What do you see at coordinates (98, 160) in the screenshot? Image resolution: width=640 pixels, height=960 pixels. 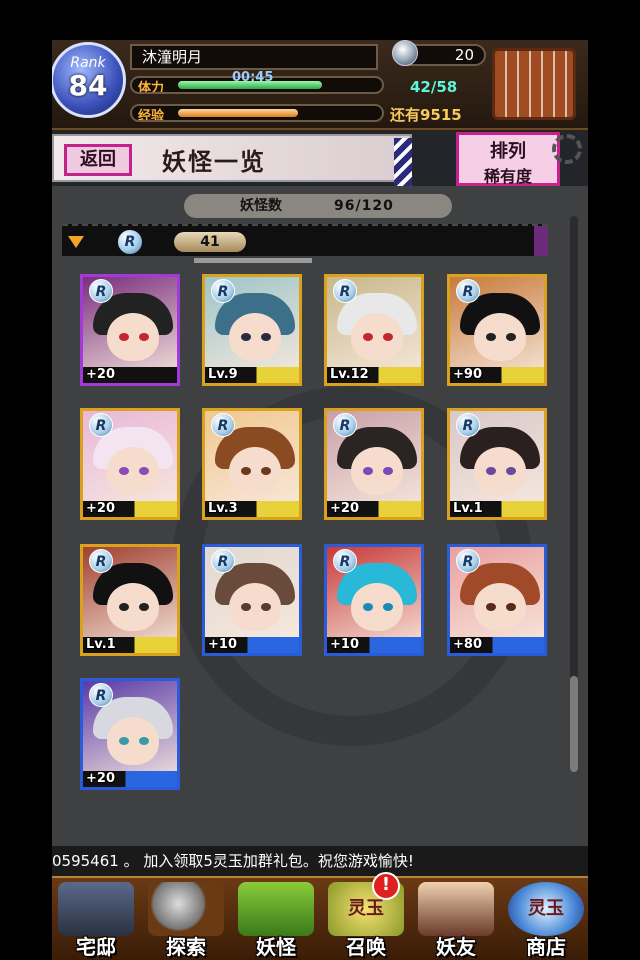 I see `back-button: 返回` at bounding box center [98, 160].